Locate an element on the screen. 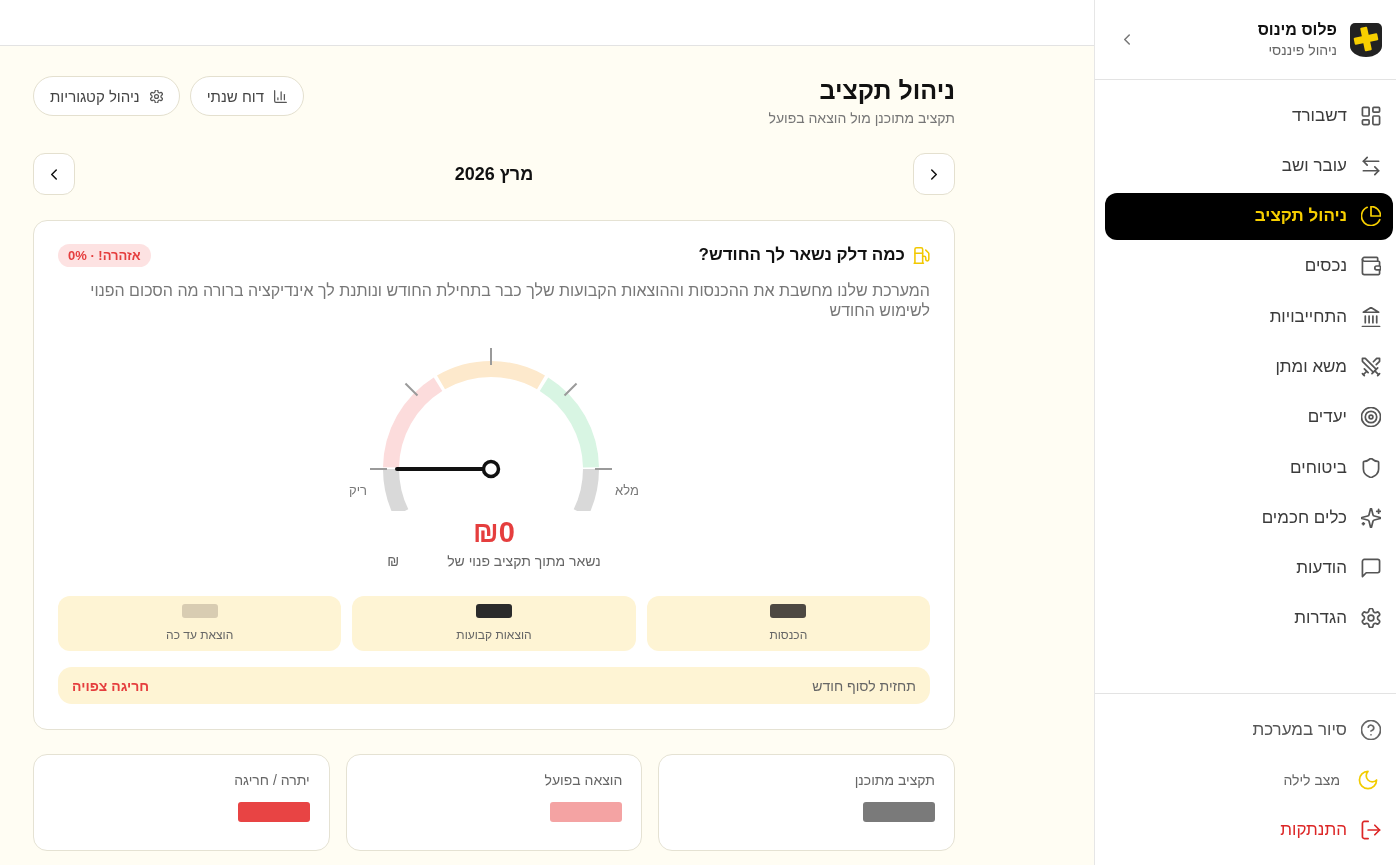 This screenshot has height=865, width=1396. gauge-label: ריק is located at coordinates (358, 490).